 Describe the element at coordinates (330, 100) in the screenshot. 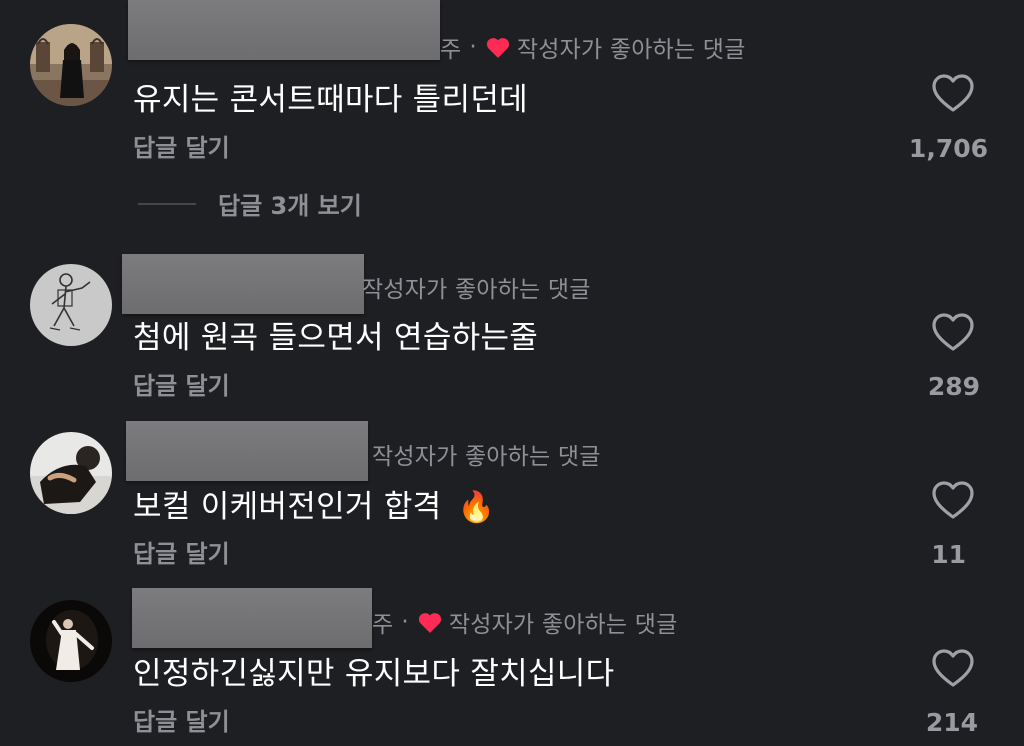

I see `comment-text: 유지는 콘서트때마다 틀리던데` at that location.